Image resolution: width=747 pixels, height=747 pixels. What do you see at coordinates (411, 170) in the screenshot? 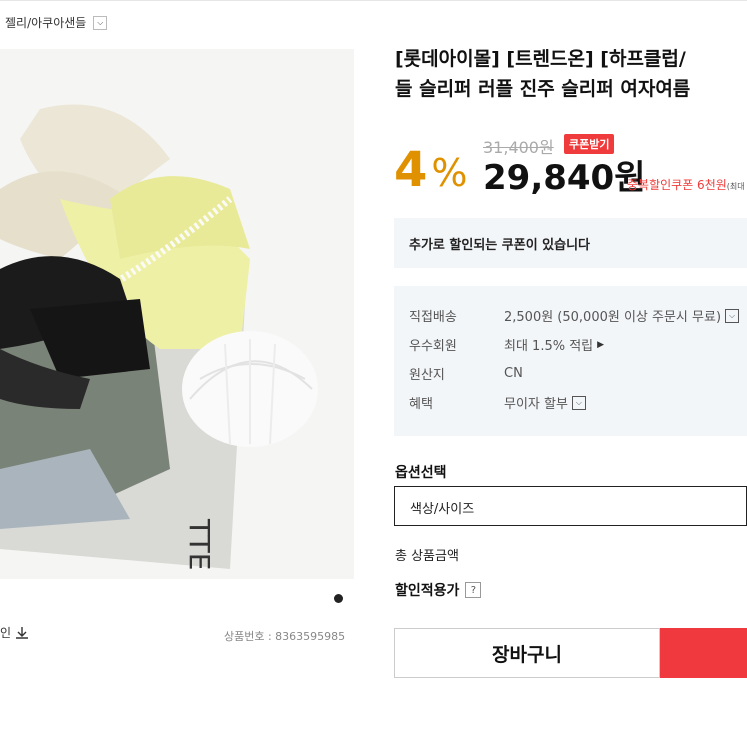
I see `discount-value: 4` at bounding box center [411, 170].